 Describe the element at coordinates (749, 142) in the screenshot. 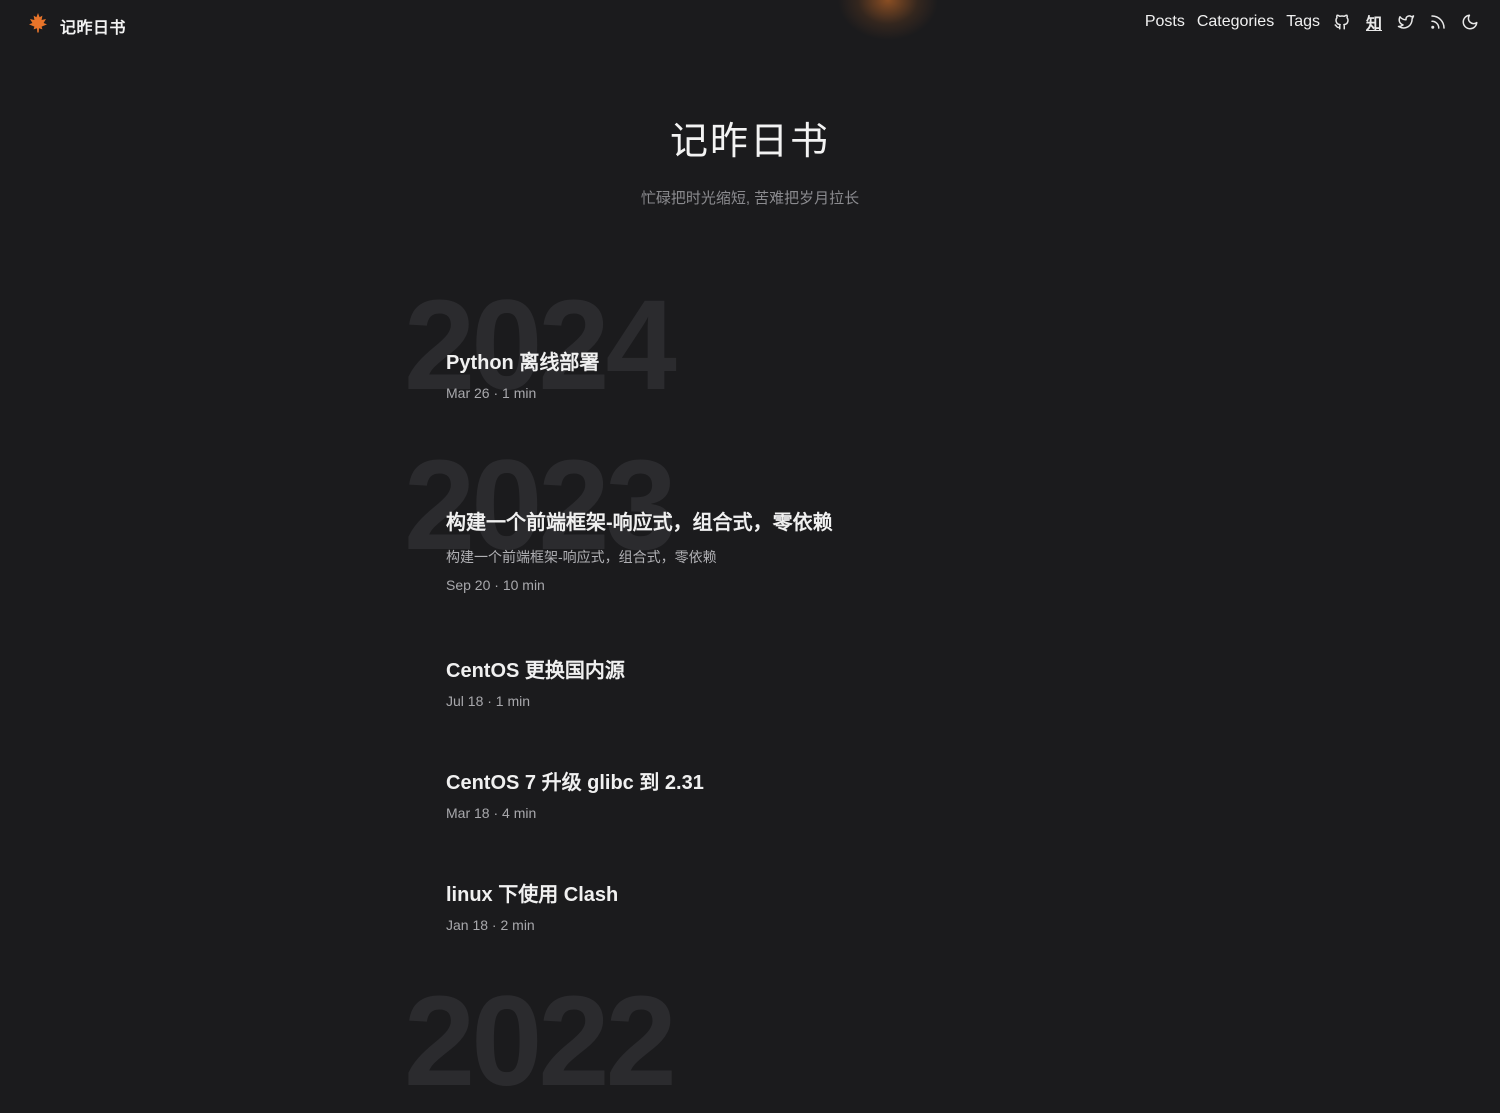

I see `page-title: 记昨日书` at that location.